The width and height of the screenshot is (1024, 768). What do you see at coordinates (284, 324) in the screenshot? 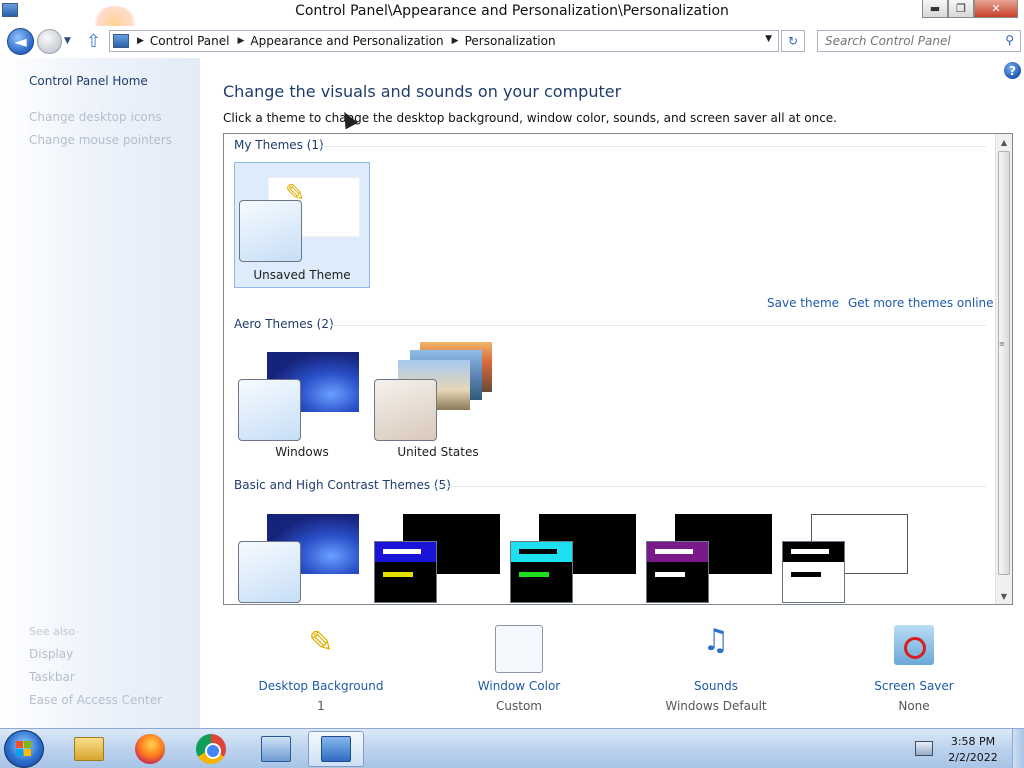
I see `aero-themes-heading: Aero Themes (2)` at bounding box center [284, 324].